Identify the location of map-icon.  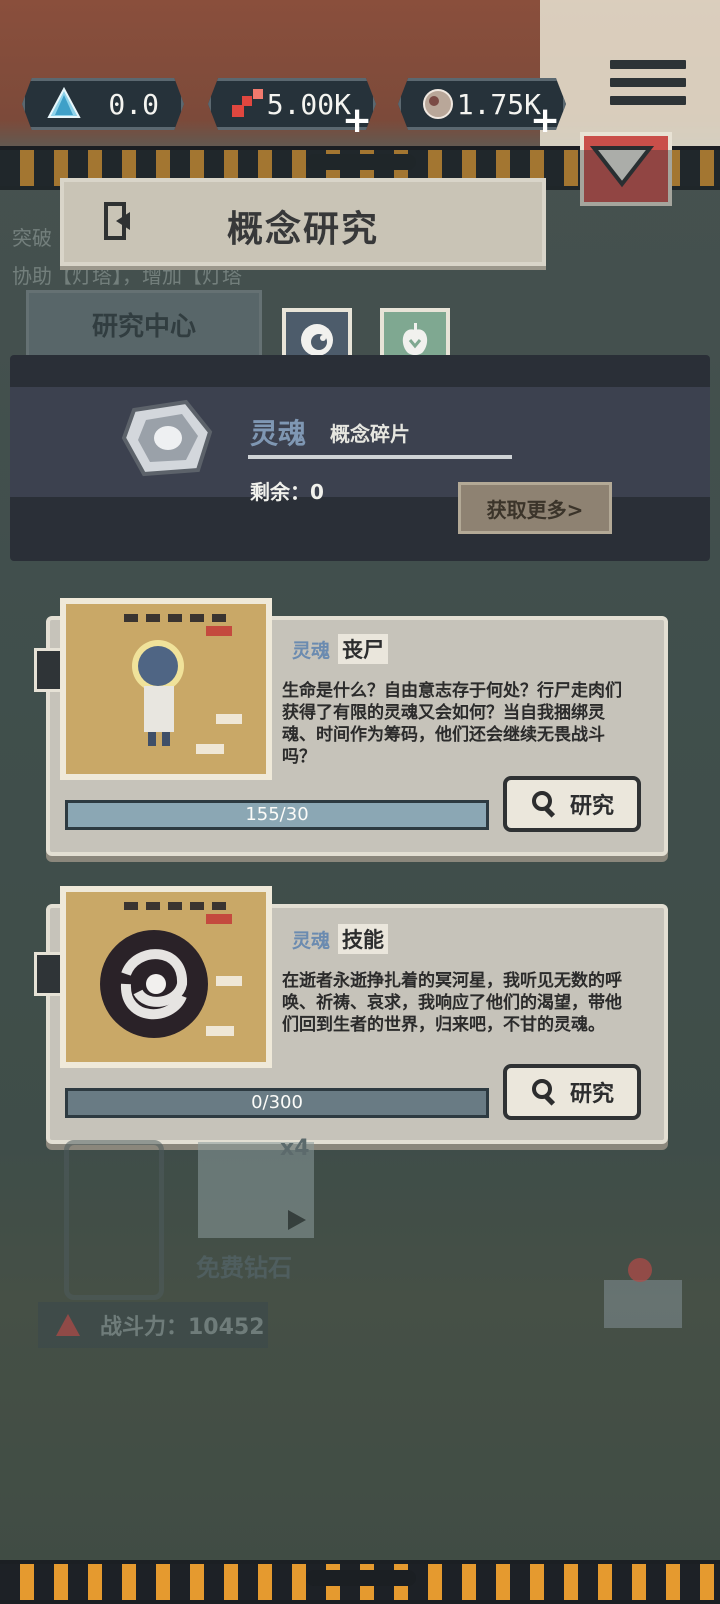
(643, 1293).